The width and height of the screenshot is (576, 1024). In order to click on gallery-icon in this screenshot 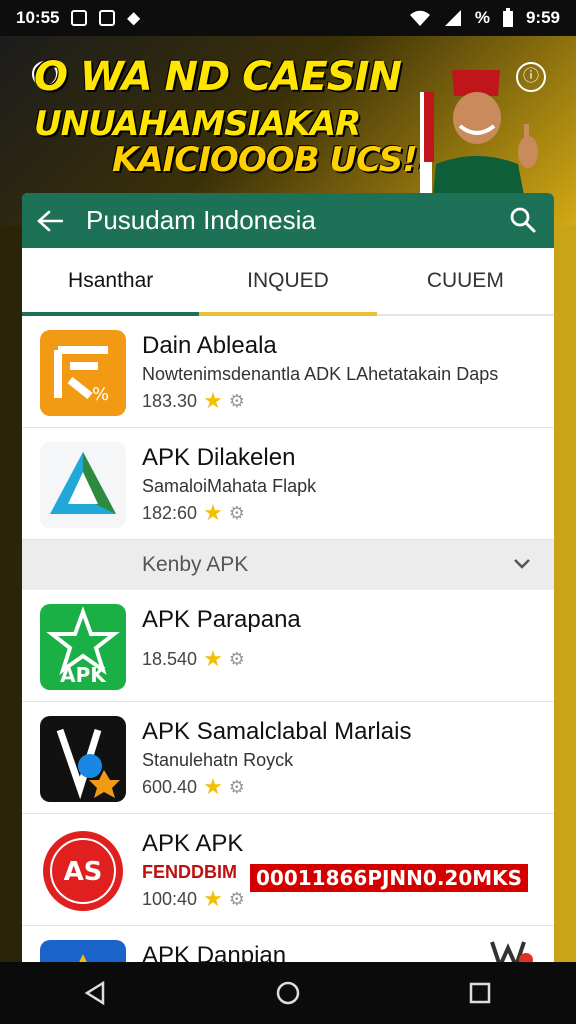, I will do `click(79, 18)`.